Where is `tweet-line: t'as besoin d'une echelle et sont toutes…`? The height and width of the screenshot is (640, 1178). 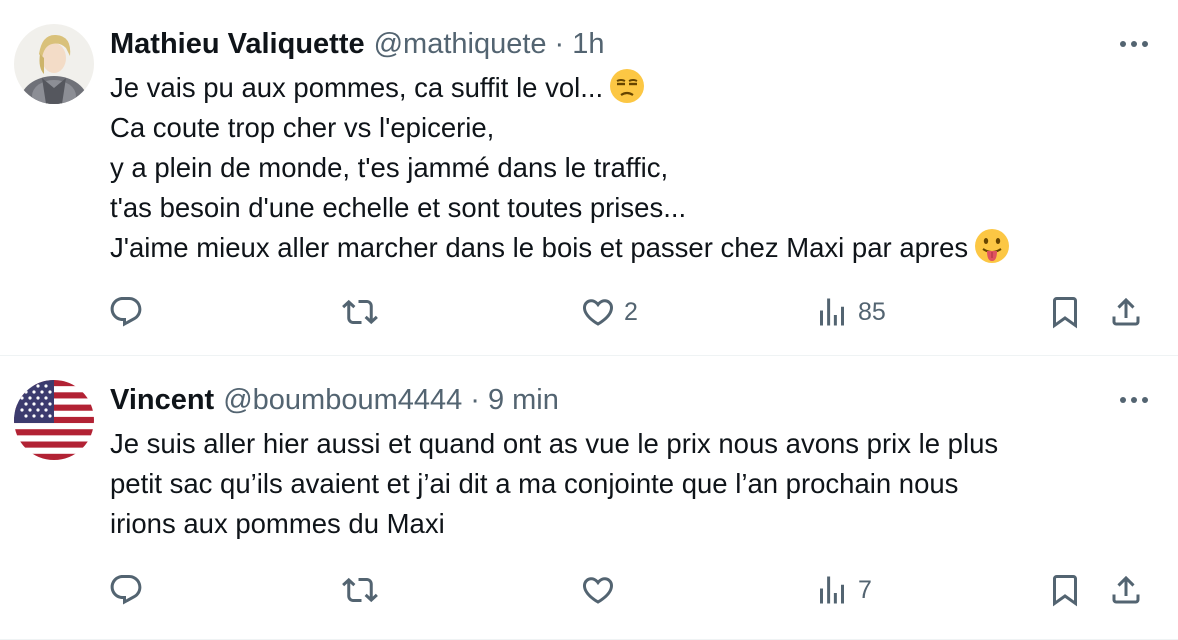
tweet-line: t'as besoin d'une echelle et sont toutes… is located at coordinates (398, 207).